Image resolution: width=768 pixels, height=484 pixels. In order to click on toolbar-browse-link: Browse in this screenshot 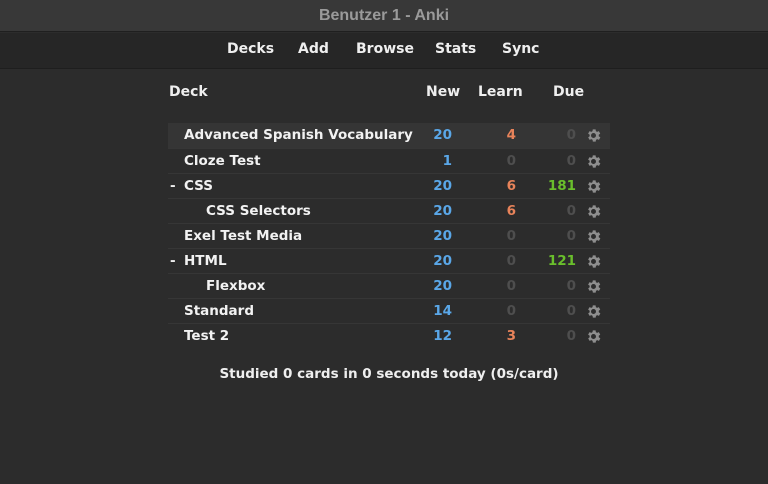, I will do `click(385, 49)`.